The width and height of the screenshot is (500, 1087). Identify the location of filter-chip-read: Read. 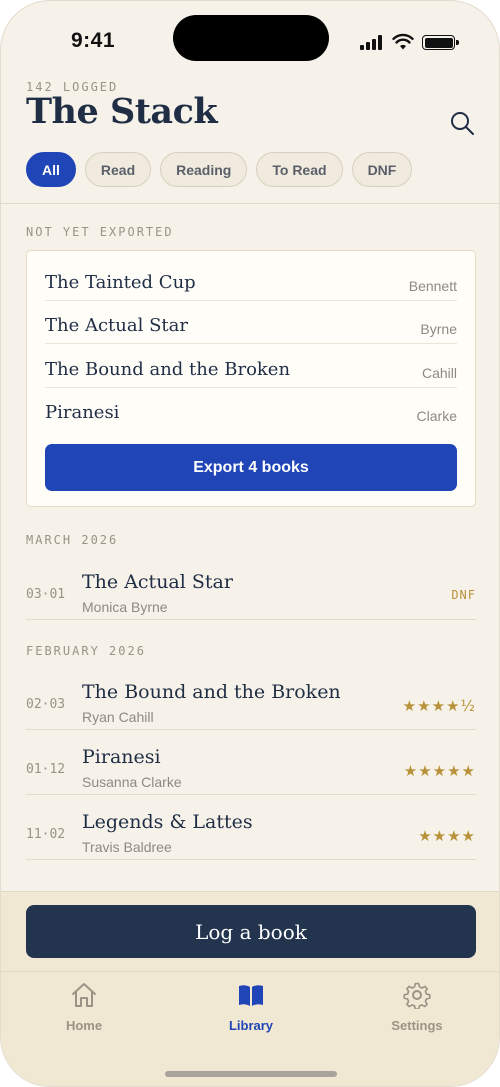
(118, 169).